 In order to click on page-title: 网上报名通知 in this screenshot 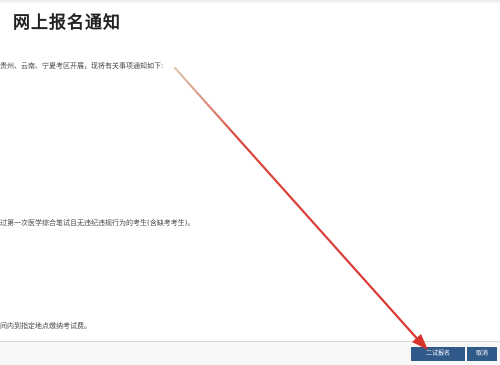, I will do `click(67, 23)`.